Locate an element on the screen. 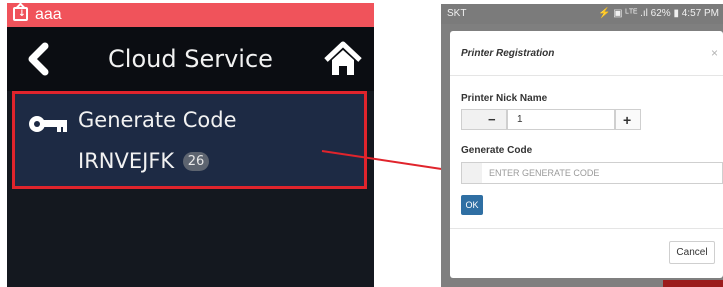  plus-icon: + is located at coordinates (627, 120).